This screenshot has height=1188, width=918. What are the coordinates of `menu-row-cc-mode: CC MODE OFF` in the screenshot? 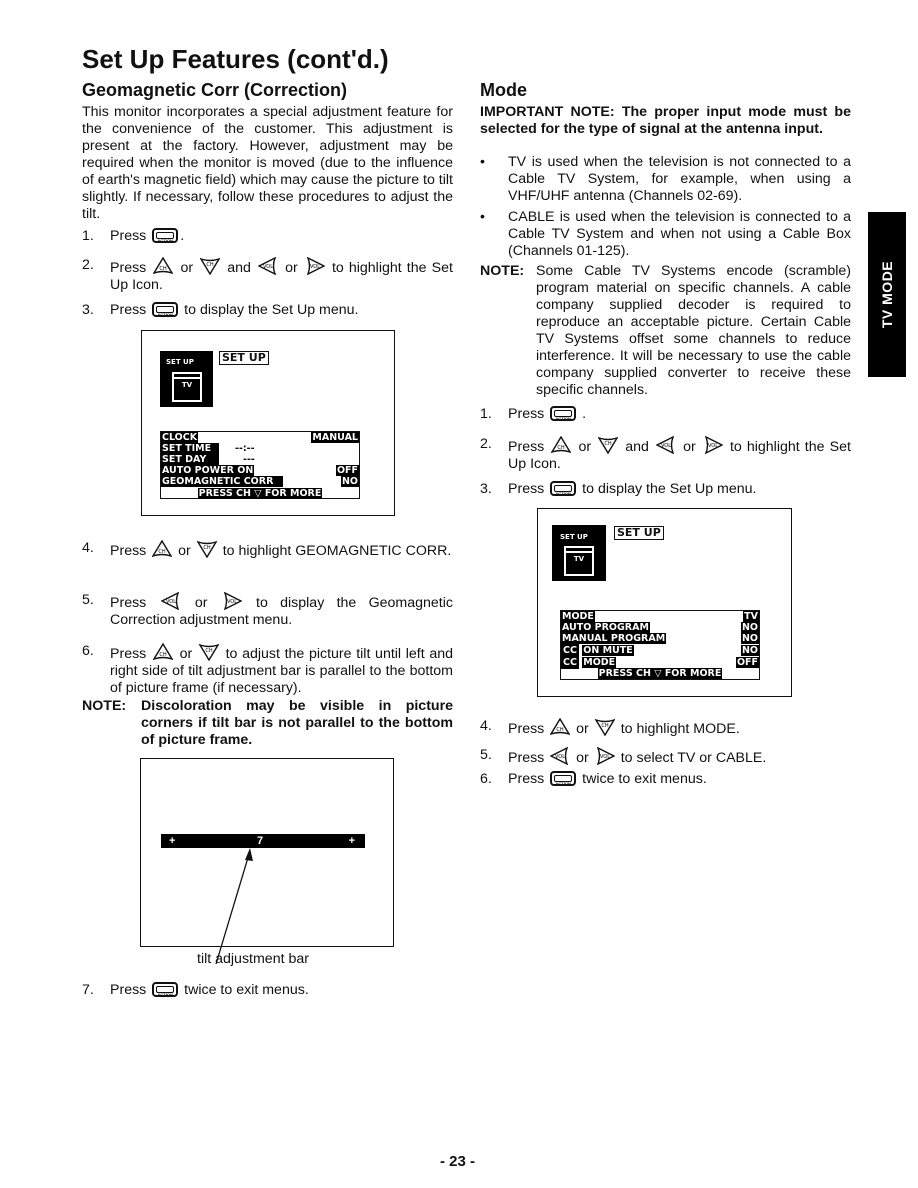 It's located at (660, 662).